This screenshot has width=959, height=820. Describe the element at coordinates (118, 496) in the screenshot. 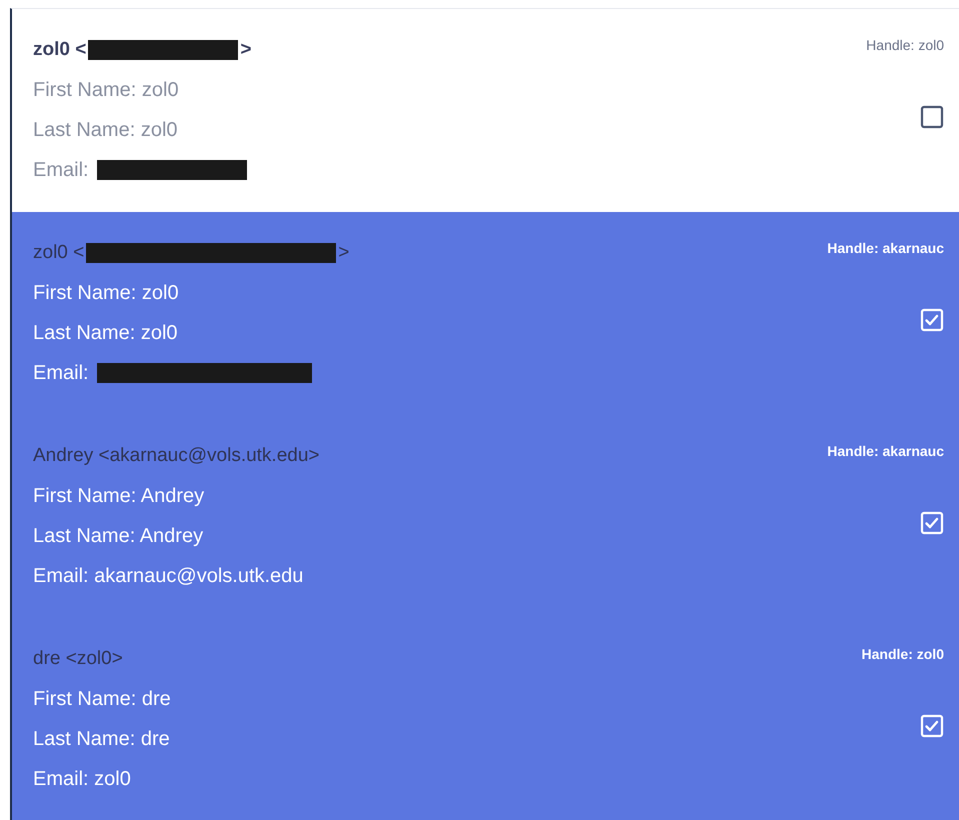

I see `first-name: First Name: Andrey` at that location.